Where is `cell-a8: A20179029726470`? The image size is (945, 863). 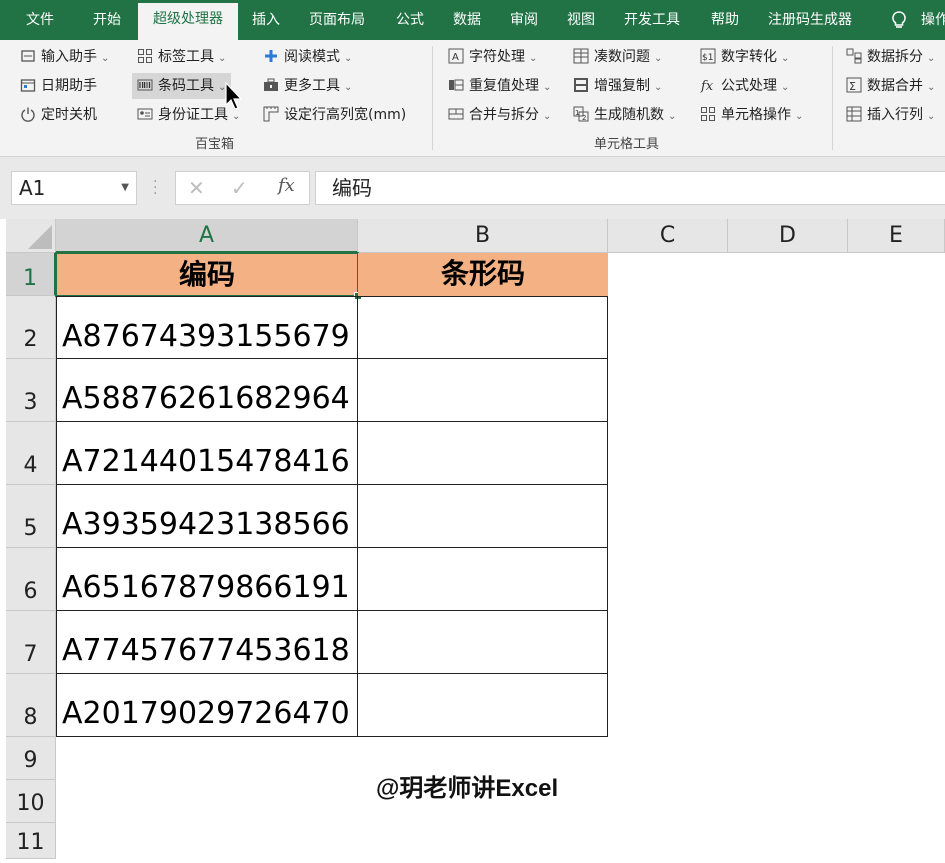
cell-a8: A20179029726470 is located at coordinates (207, 705).